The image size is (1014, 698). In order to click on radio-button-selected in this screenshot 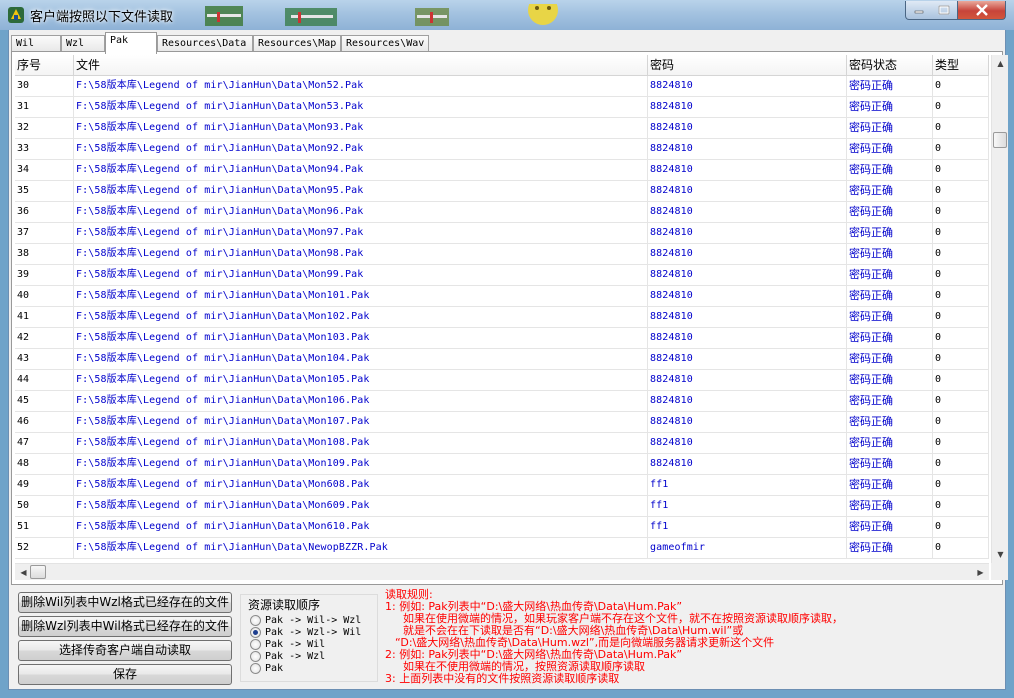, I will do `click(255, 632)`.